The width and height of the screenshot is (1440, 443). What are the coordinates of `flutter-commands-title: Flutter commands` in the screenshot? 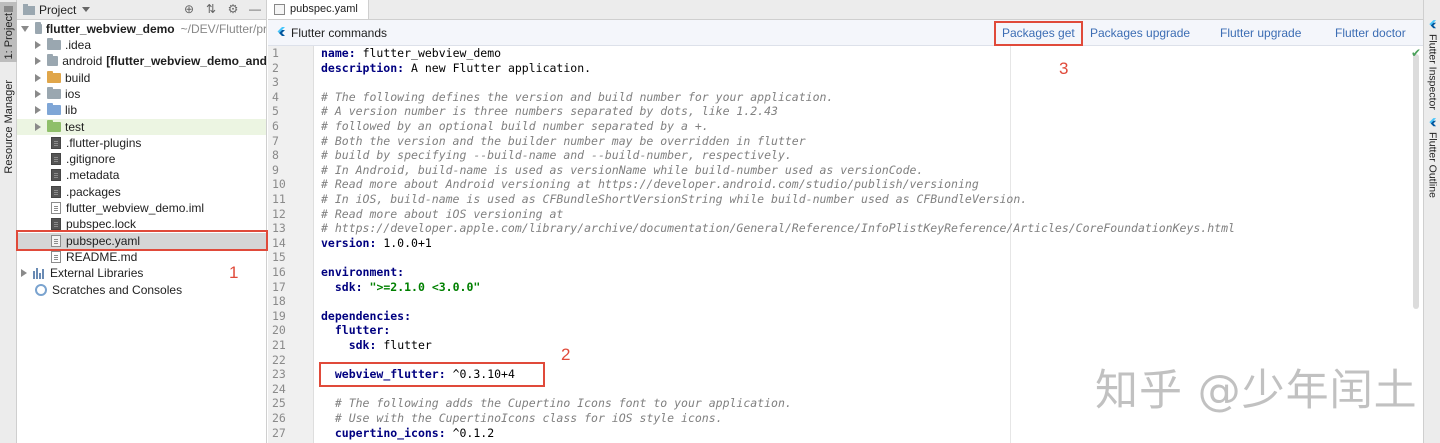 It's located at (339, 32).